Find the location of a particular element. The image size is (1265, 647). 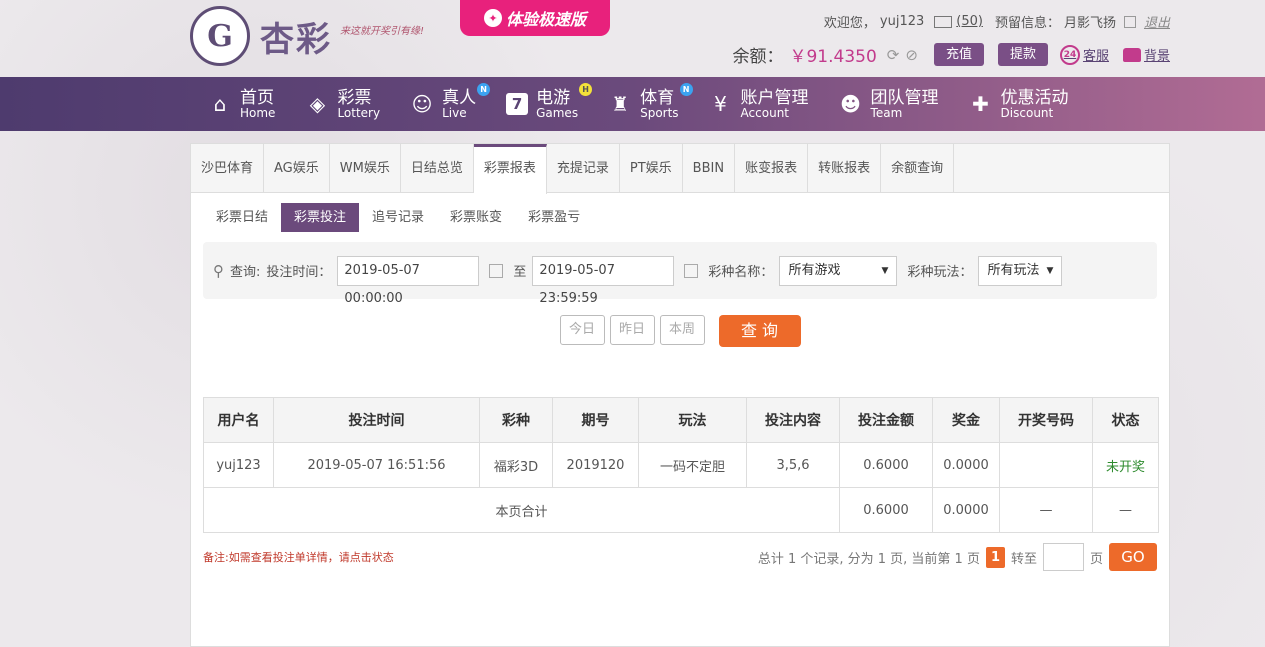

tab-balance-query: 余额查询 is located at coordinates (918, 168).